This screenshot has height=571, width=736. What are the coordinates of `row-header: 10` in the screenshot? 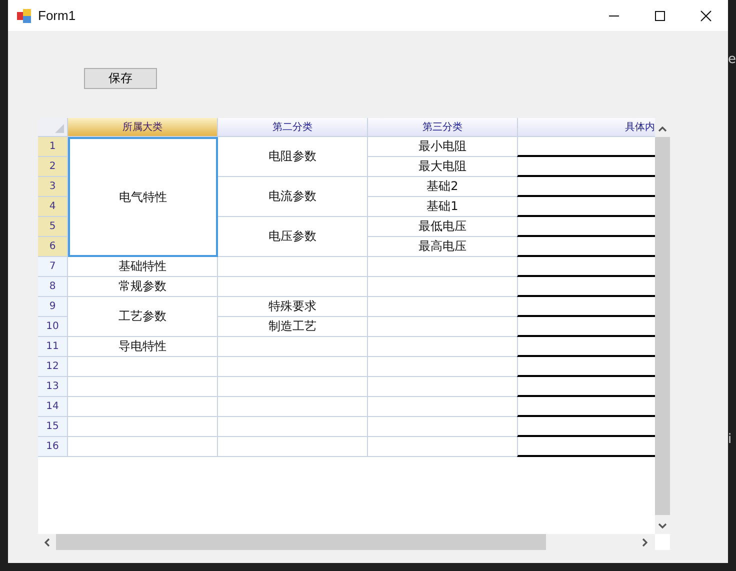 It's located at (53, 327).